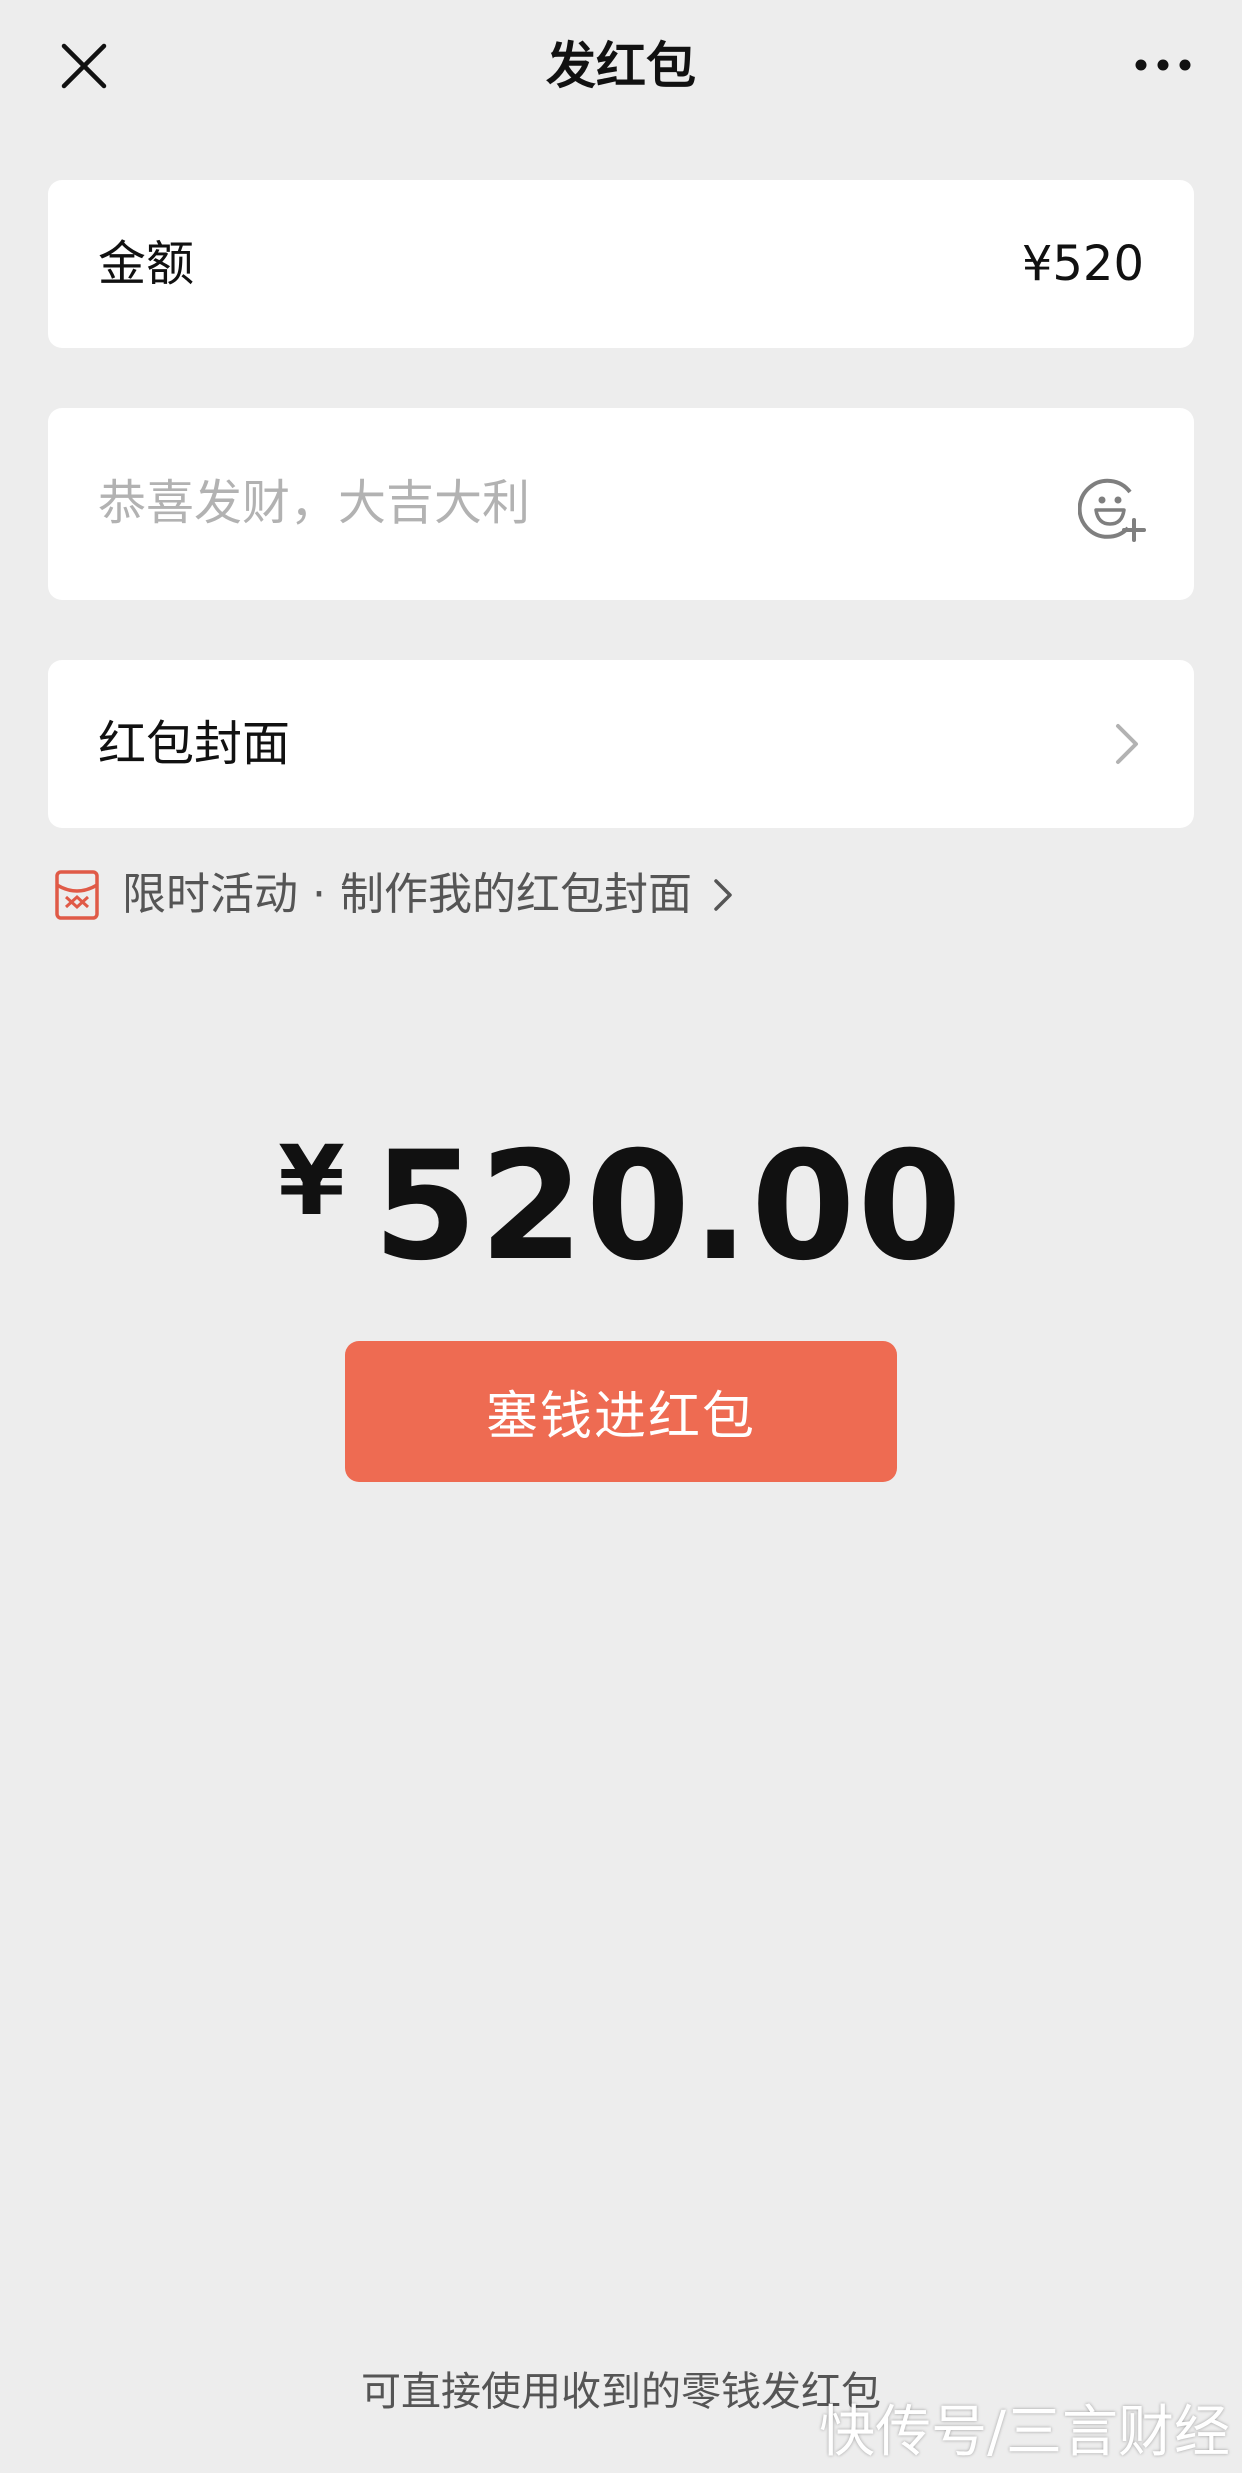  What do you see at coordinates (668, 1207) in the screenshot?
I see `total-amount: 520.00` at bounding box center [668, 1207].